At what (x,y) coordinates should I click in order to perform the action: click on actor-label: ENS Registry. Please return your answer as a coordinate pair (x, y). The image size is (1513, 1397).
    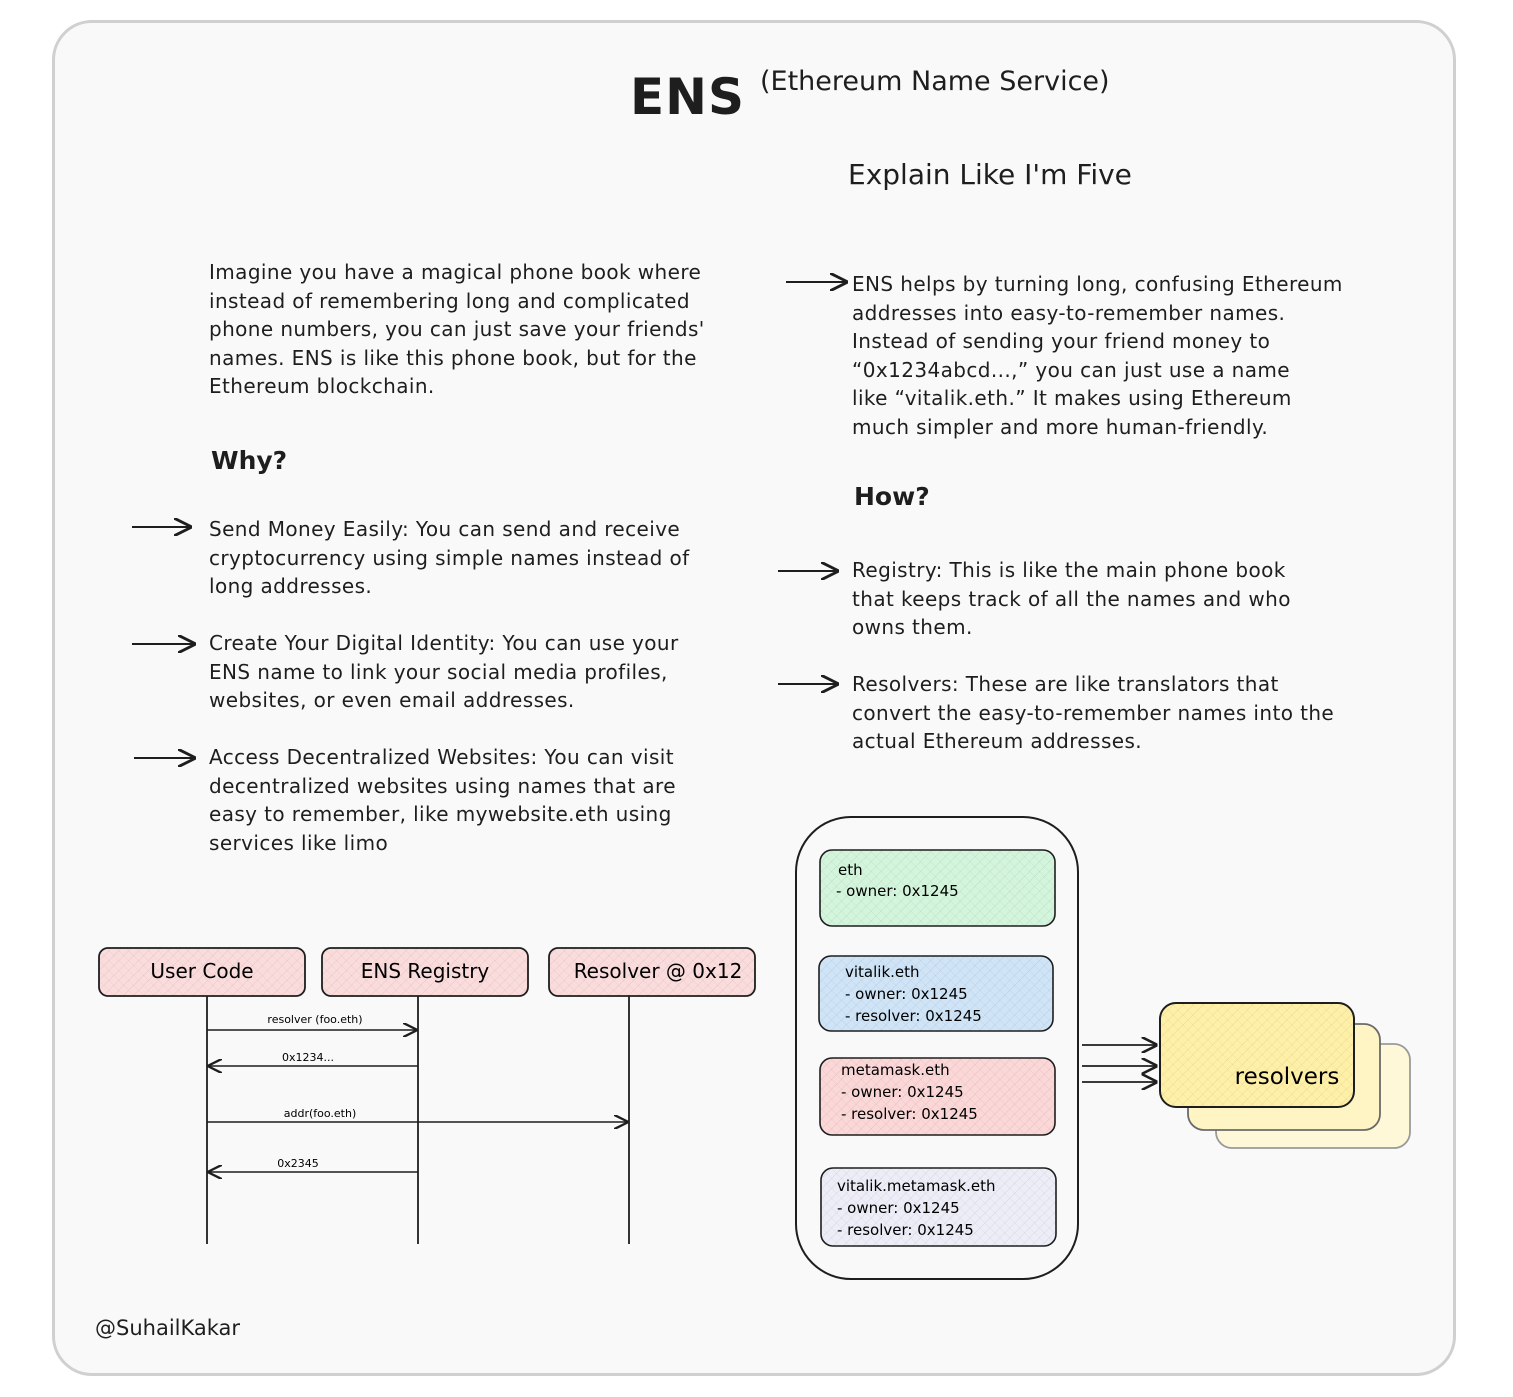
    Looking at the image, I should click on (425, 971).